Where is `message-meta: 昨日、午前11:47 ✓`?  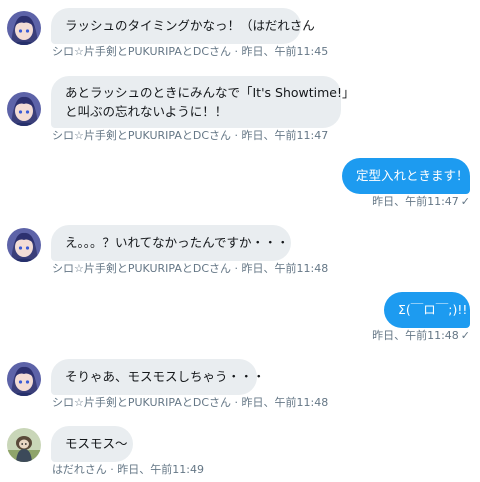 message-meta: 昨日、午前11:47 ✓ is located at coordinates (421, 202).